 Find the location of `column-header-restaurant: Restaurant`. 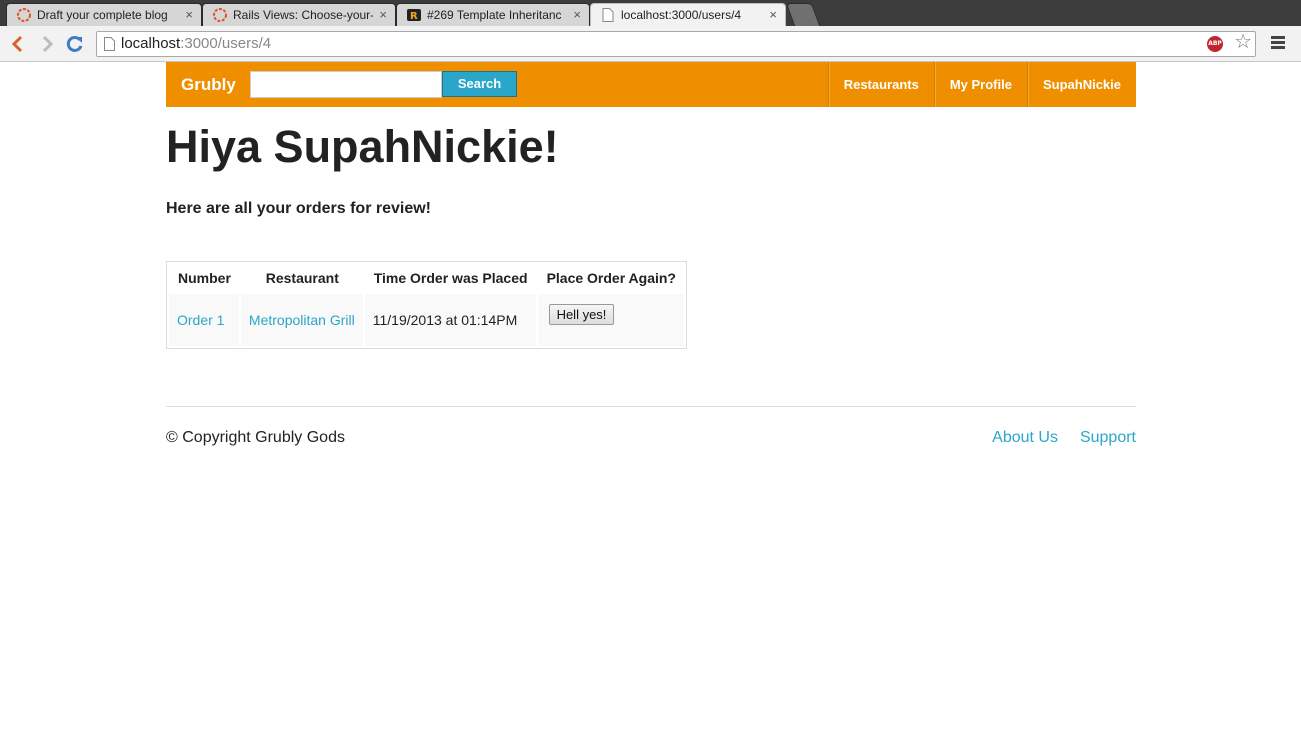

column-header-restaurant: Restaurant is located at coordinates (302, 278).